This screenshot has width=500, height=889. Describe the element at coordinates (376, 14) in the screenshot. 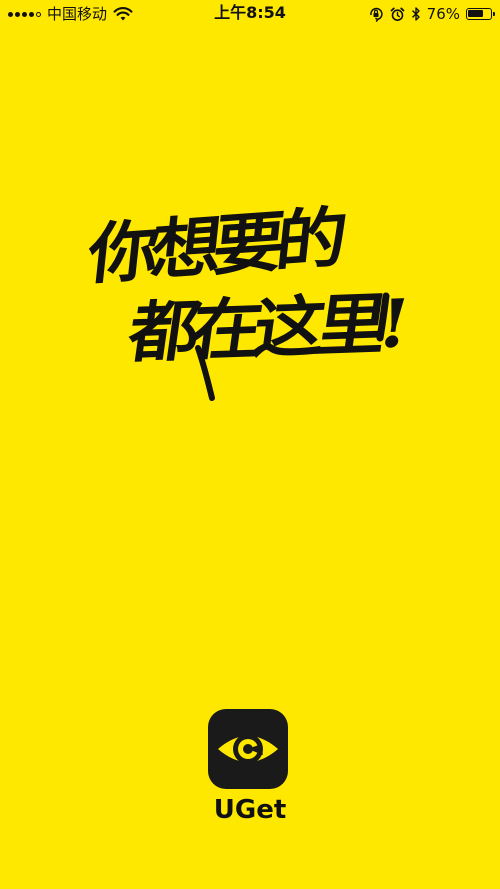

I see `orientation-lock-icon` at that location.